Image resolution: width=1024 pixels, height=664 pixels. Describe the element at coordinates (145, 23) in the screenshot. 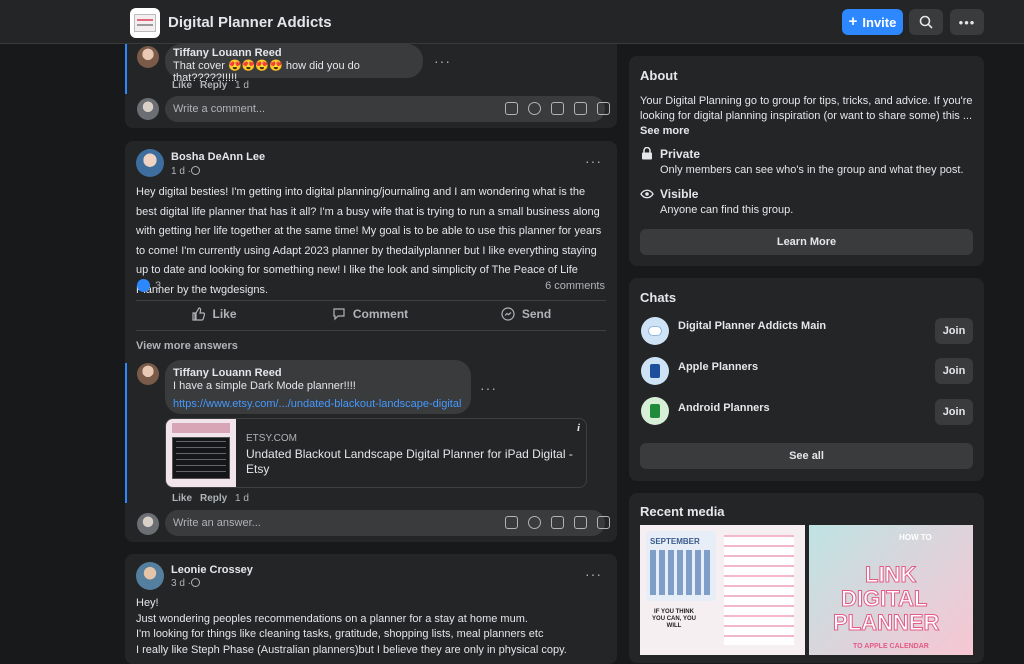

I see `group-logo` at that location.